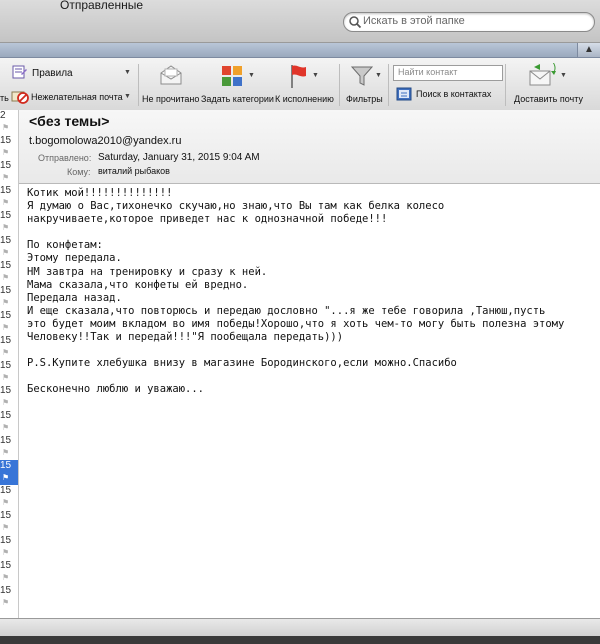  Describe the element at coordinates (127, 72) in the screenshot. I see `rules-dropdown-arrow: ▼` at that location.